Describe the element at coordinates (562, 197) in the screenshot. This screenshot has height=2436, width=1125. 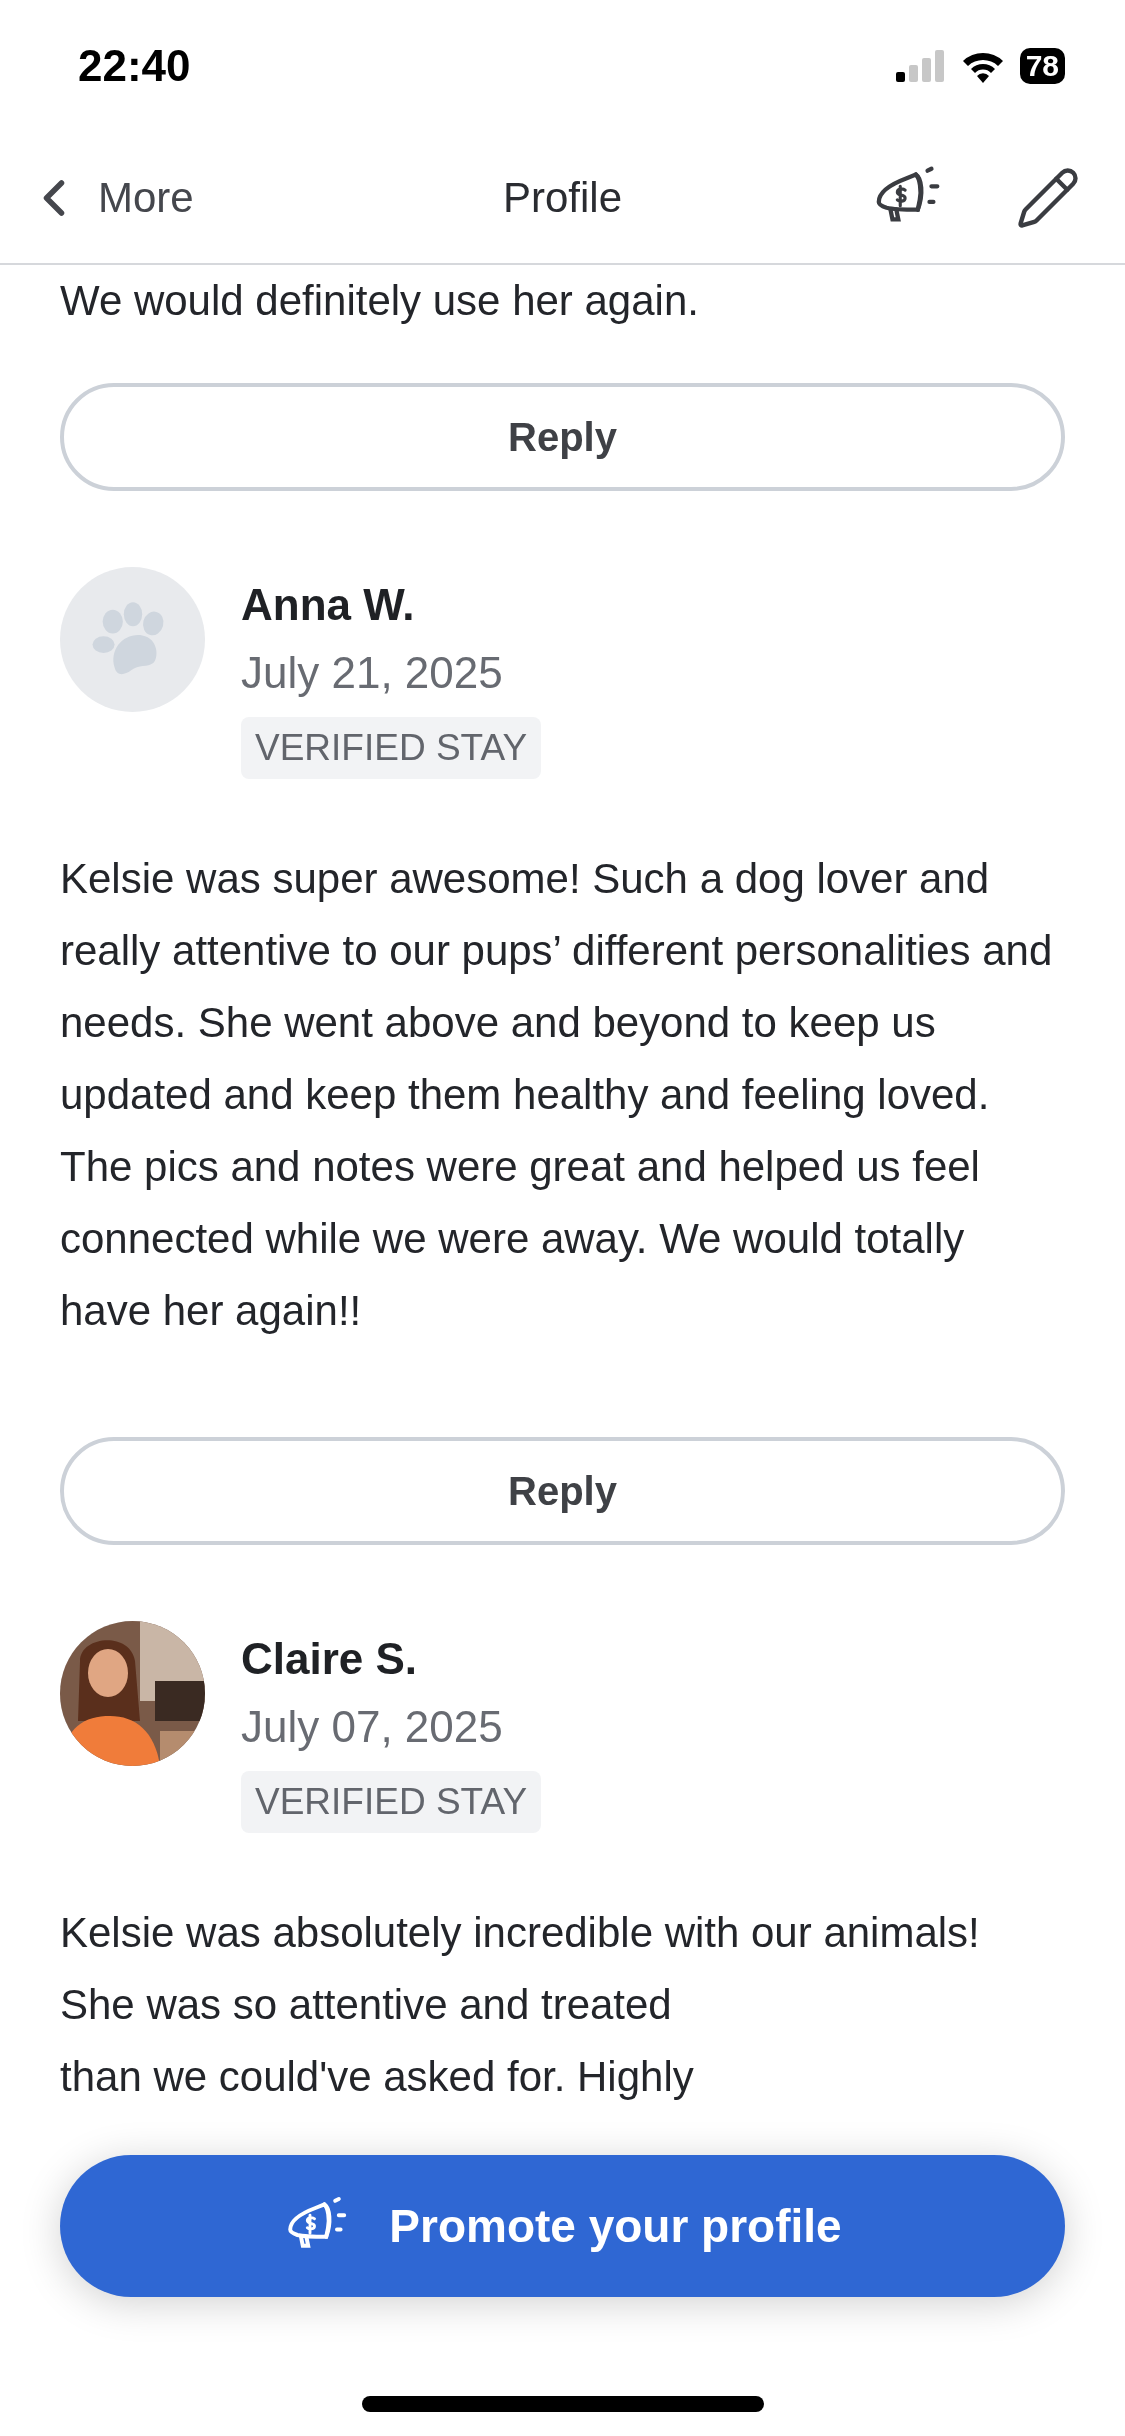
I see `screen-title: Profile` at that location.